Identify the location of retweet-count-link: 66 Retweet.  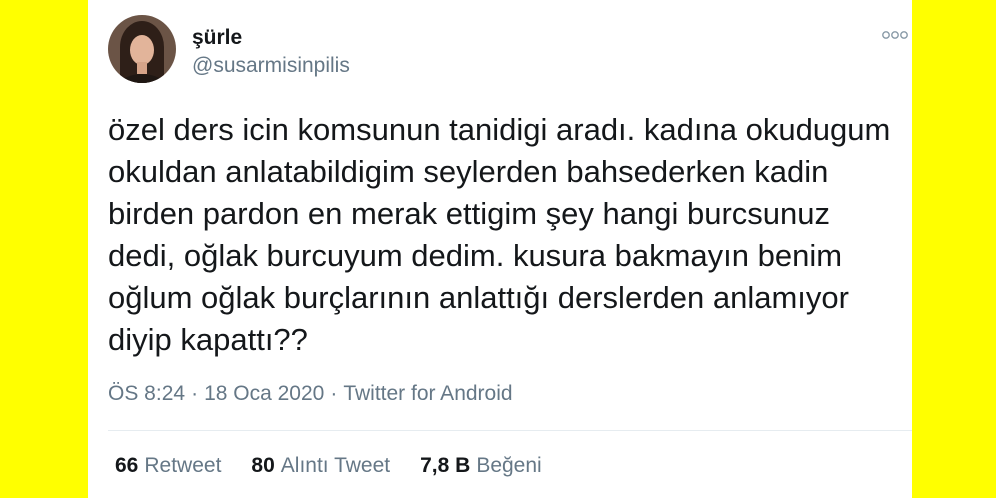
(168, 466).